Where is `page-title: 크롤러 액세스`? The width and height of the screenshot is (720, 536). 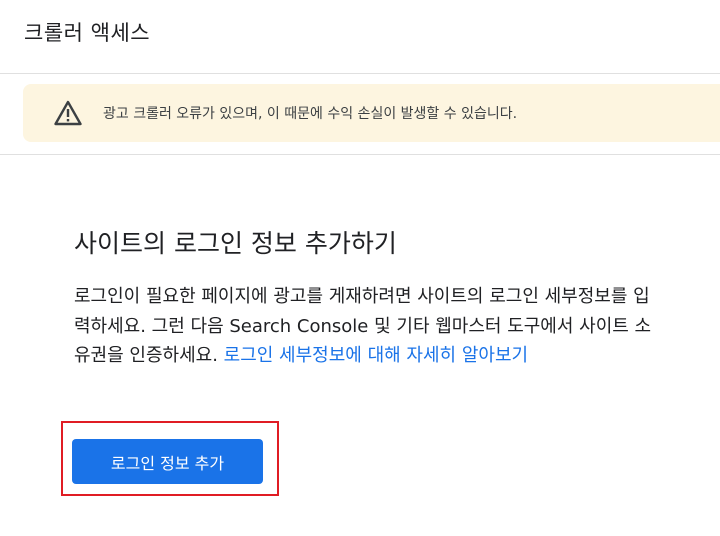
page-title: 크롤러 액세스 is located at coordinates (87, 33).